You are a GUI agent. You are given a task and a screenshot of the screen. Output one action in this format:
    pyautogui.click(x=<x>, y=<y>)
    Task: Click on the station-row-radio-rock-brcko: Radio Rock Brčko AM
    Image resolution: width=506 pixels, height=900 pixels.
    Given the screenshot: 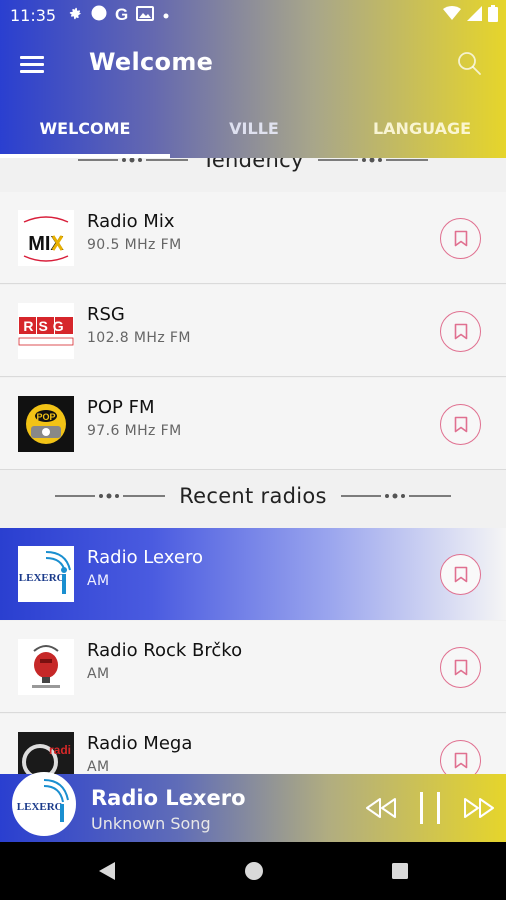 What is the action you would take?
    pyautogui.click(x=253, y=667)
    